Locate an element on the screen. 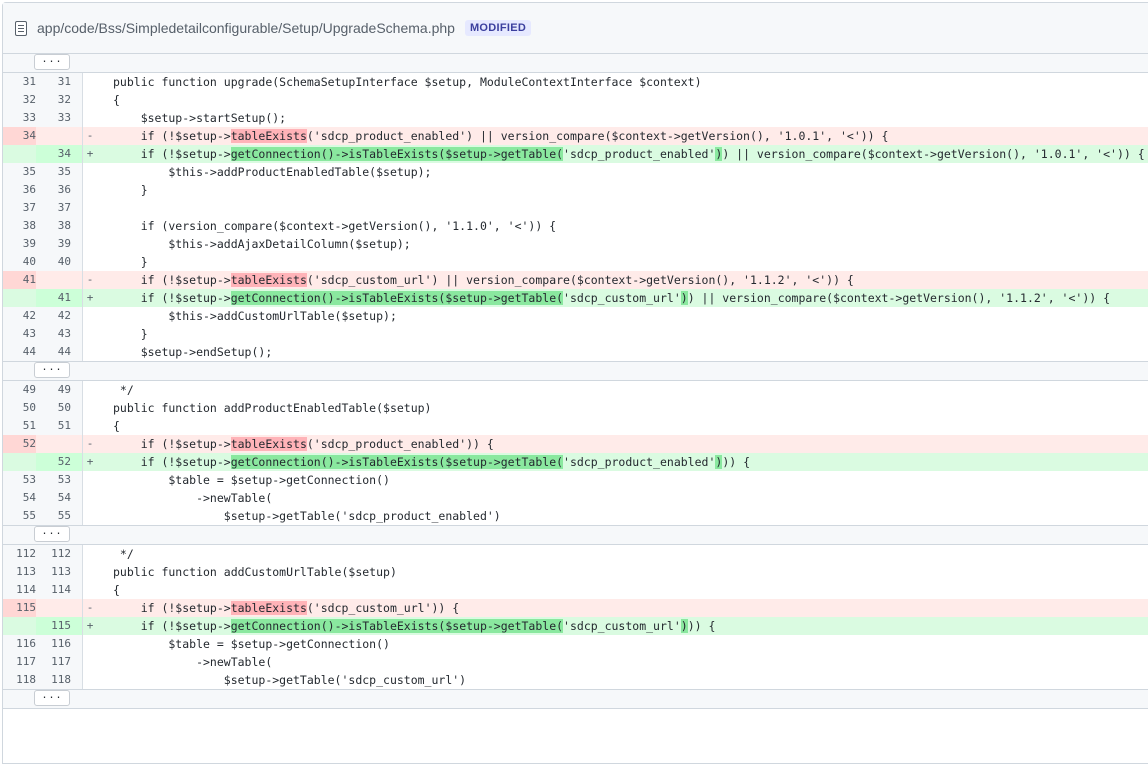 Image resolution: width=1148 pixels, height=764 pixels. new-line-number: 114 is located at coordinates (59, 590).